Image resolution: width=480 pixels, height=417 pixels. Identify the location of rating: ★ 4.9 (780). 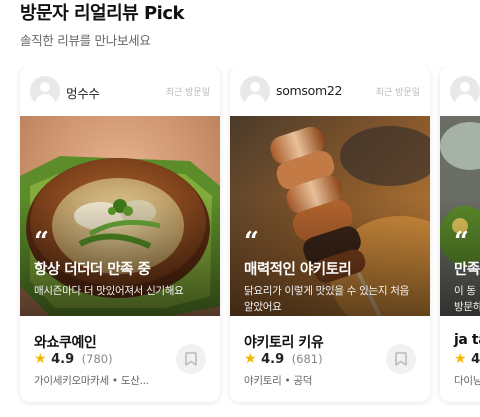
(73, 359).